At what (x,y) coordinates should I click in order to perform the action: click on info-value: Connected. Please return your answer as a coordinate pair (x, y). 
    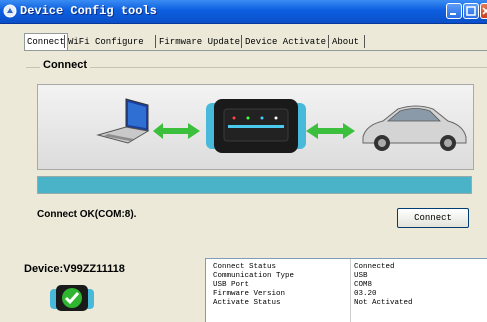
    Looking at the image, I should click on (374, 267).